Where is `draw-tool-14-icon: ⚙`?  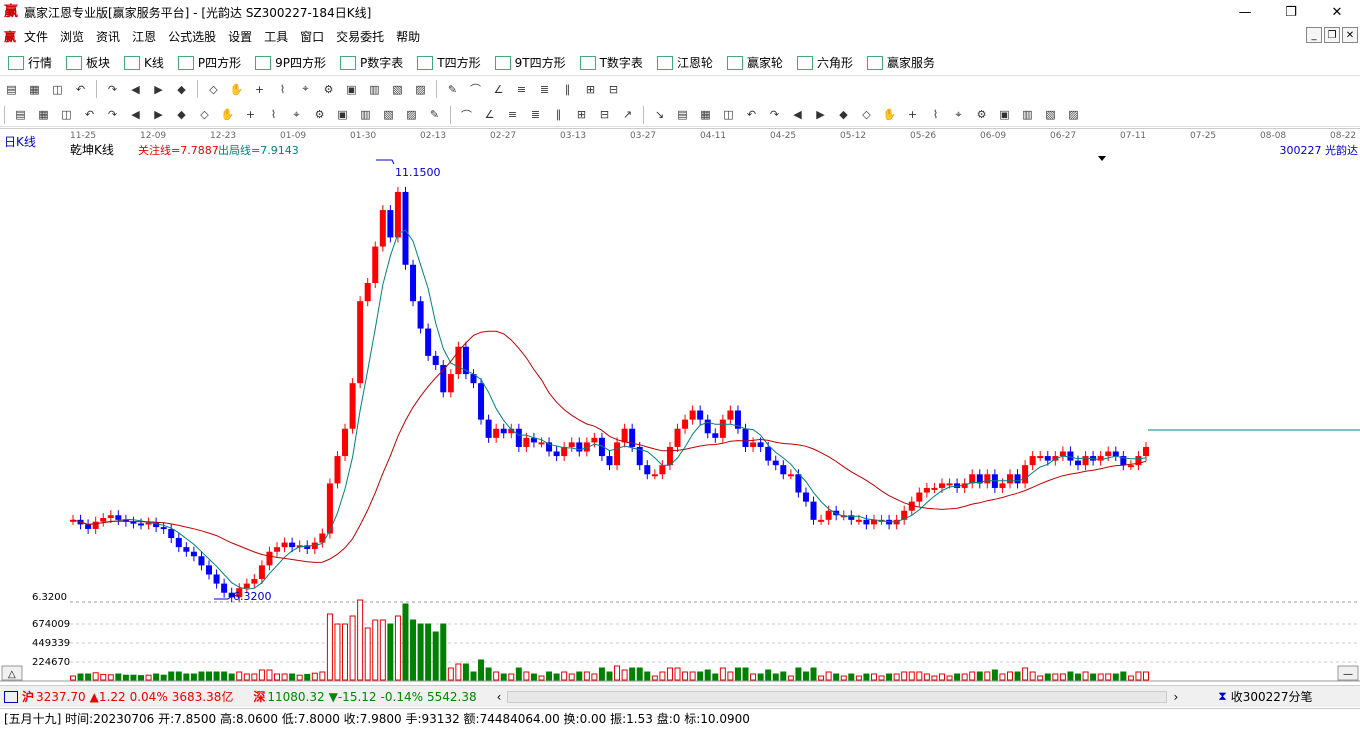
draw-tool-14-icon: ⚙ is located at coordinates (320, 115).